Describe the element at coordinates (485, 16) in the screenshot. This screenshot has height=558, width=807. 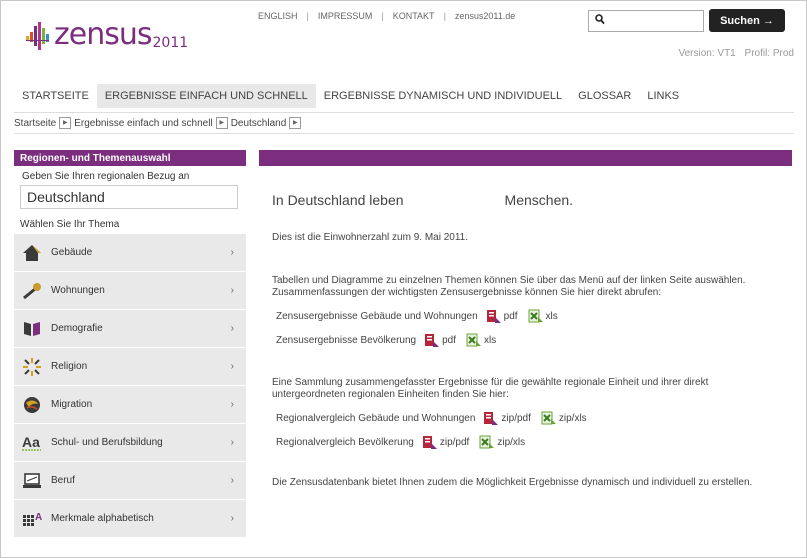
I see `topnav-zensus2011: zensus2011.de` at that location.